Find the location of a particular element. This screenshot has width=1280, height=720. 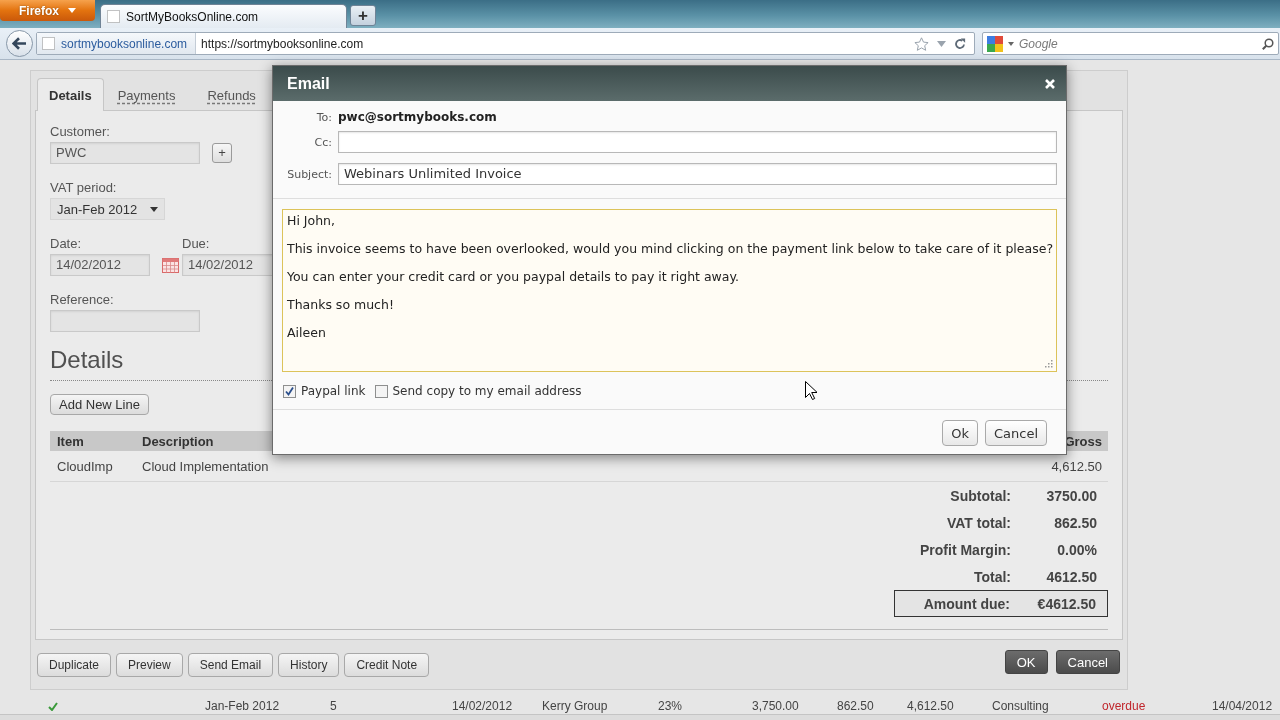

list-cell: 3,750.00 is located at coordinates (775, 706).